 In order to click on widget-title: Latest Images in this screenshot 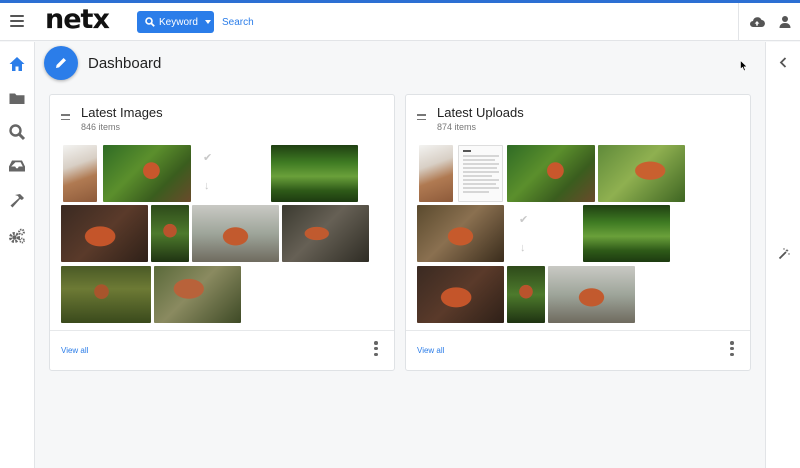, I will do `click(122, 112)`.